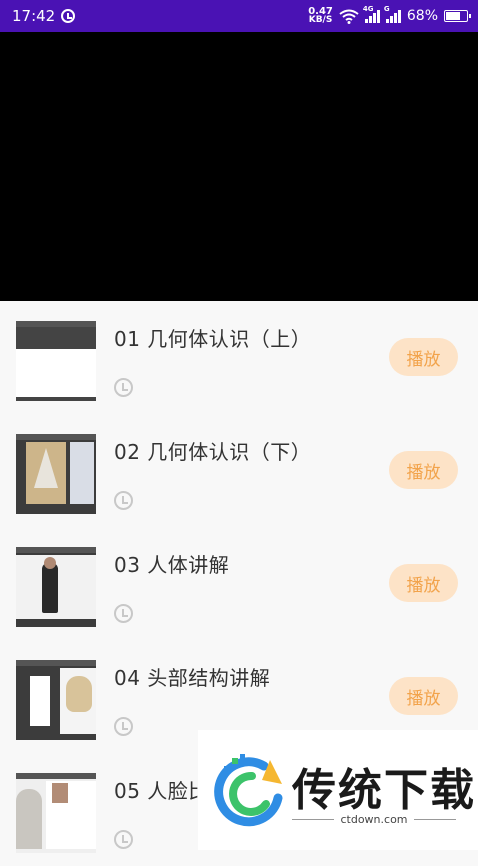 This screenshot has height=866, width=478. I want to click on video-title: 01 几何体认识（上）, so click(213, 339).